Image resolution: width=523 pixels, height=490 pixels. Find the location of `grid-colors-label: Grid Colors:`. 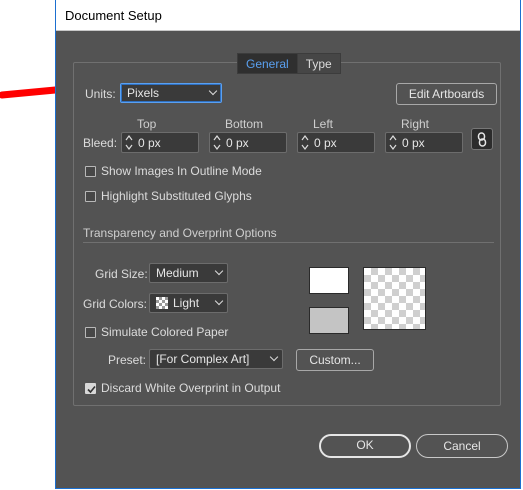

grid-colors-label: Grid Colors: is located at coordinates (115, 304).